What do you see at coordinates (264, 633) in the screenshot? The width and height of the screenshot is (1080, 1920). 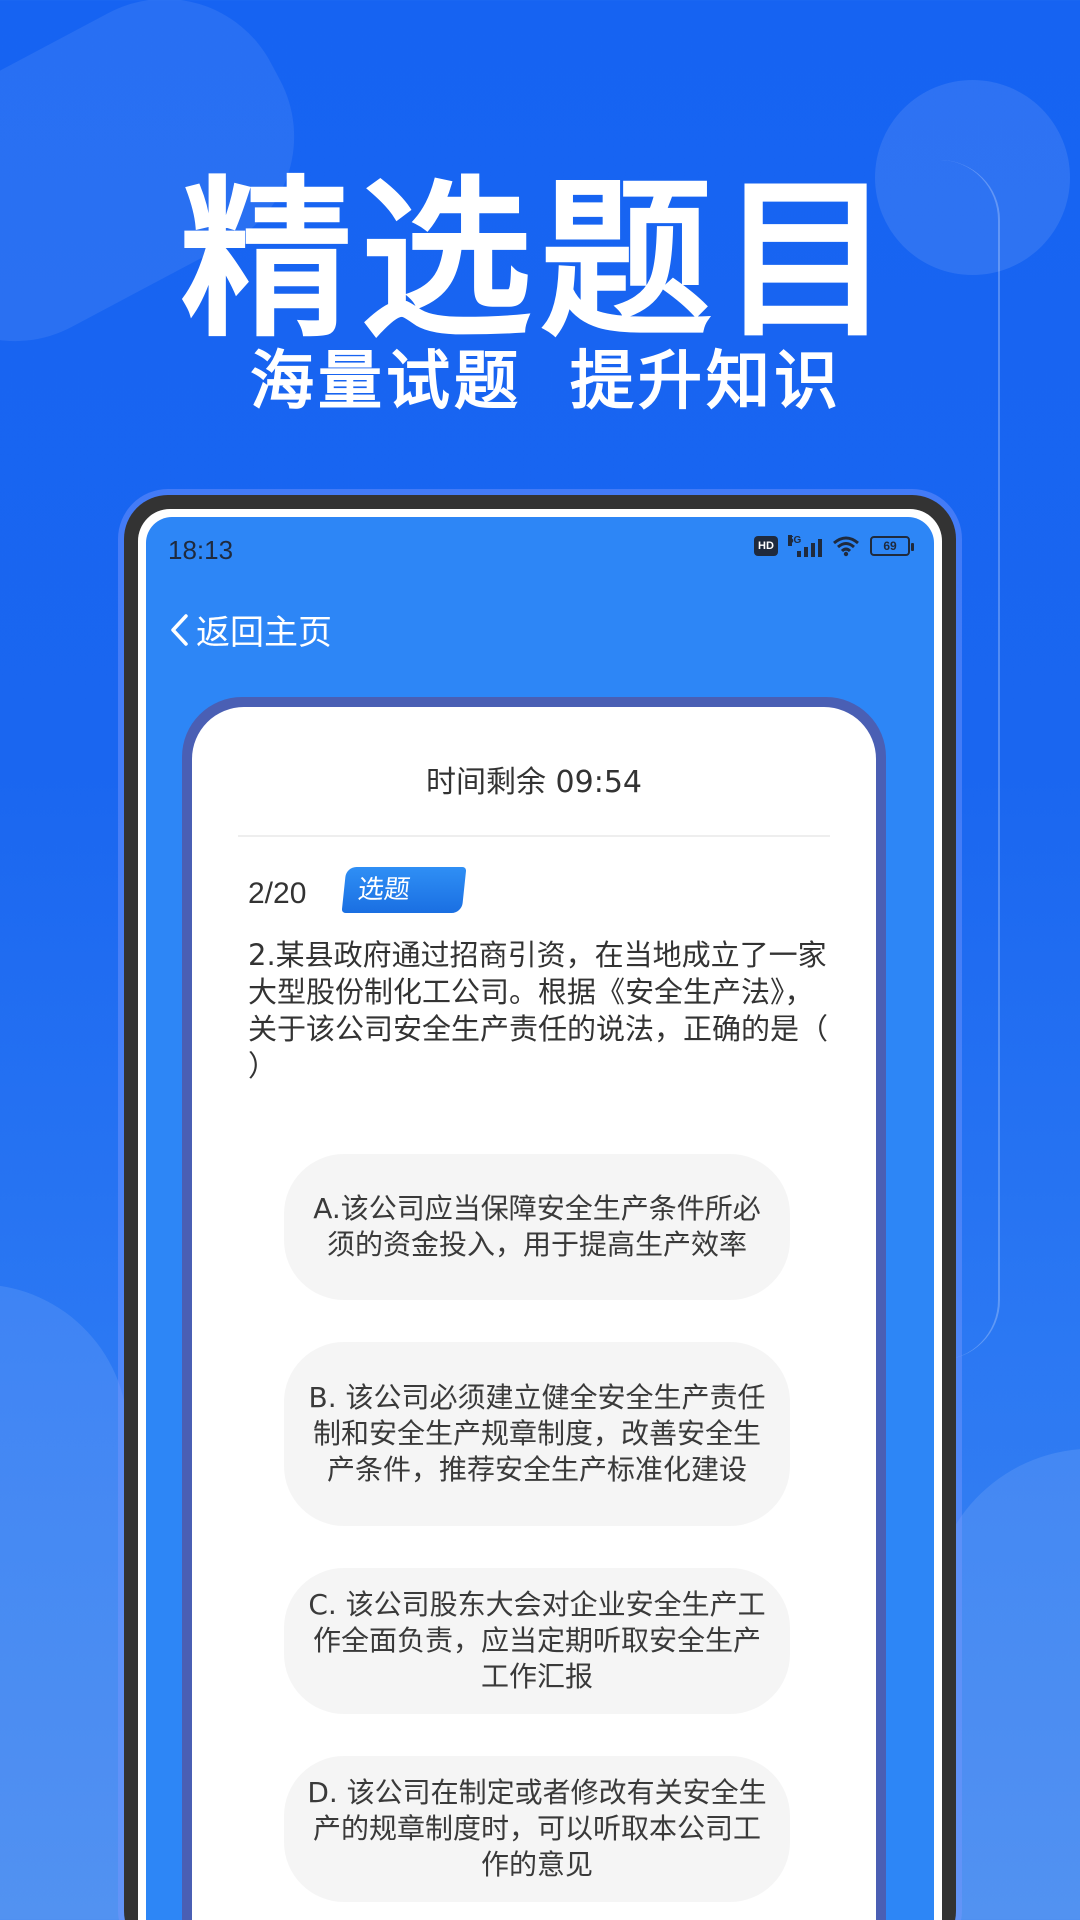 I see `back-home-label: 返回主页` at bounding box center [264, 633].